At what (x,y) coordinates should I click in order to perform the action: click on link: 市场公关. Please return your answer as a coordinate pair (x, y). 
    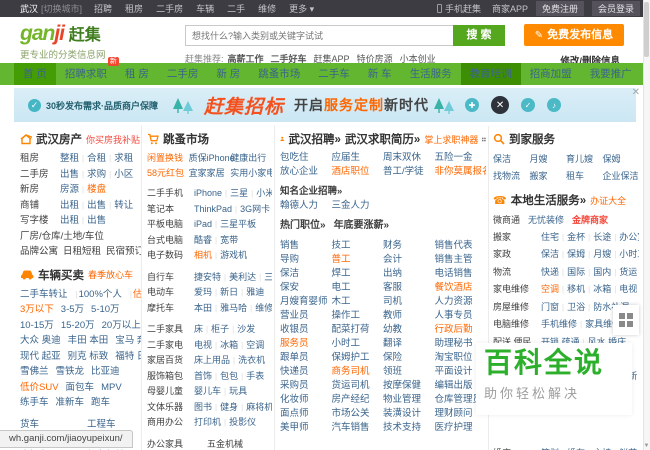
    Looking at the image, I should click on (358, 414).